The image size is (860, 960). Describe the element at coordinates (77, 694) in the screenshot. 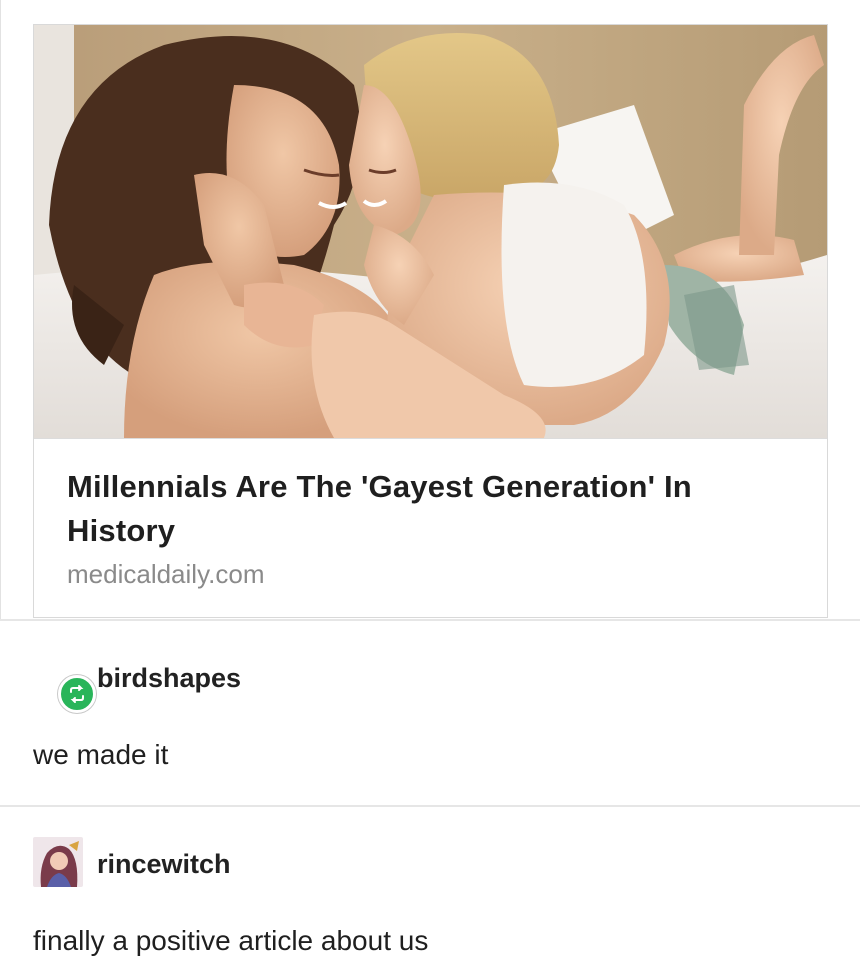

I see `reblog-icon` at that location.